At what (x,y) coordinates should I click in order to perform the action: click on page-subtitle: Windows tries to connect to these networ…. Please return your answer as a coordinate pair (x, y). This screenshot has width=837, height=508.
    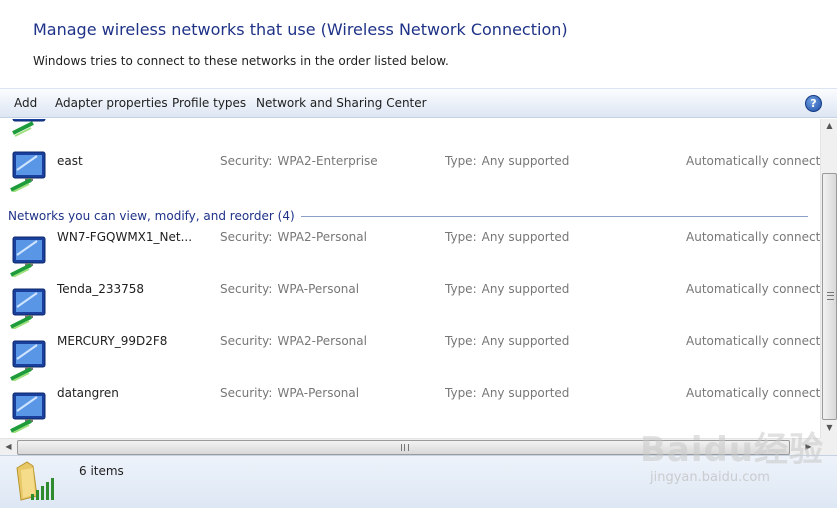
    Looking at the image, I should click on (241, 61).